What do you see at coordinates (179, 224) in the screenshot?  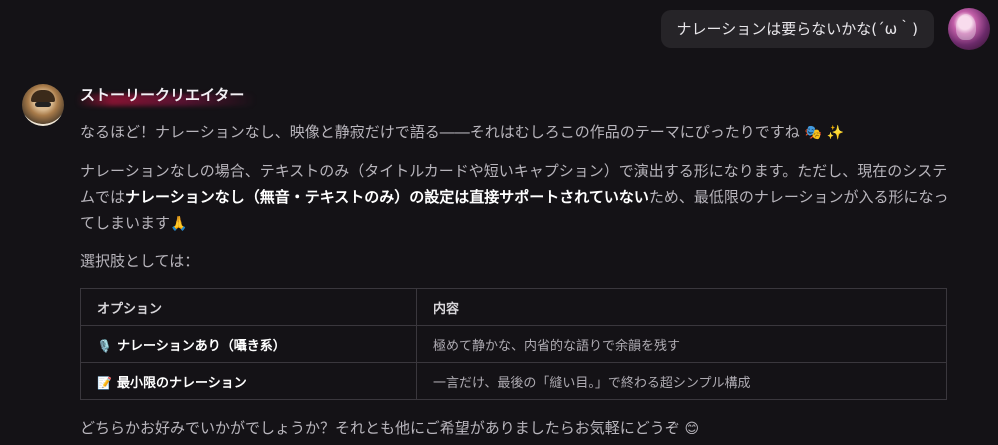 I see `folded-hands-emoji-icon: 🙏` at bounding box center [179, 224].